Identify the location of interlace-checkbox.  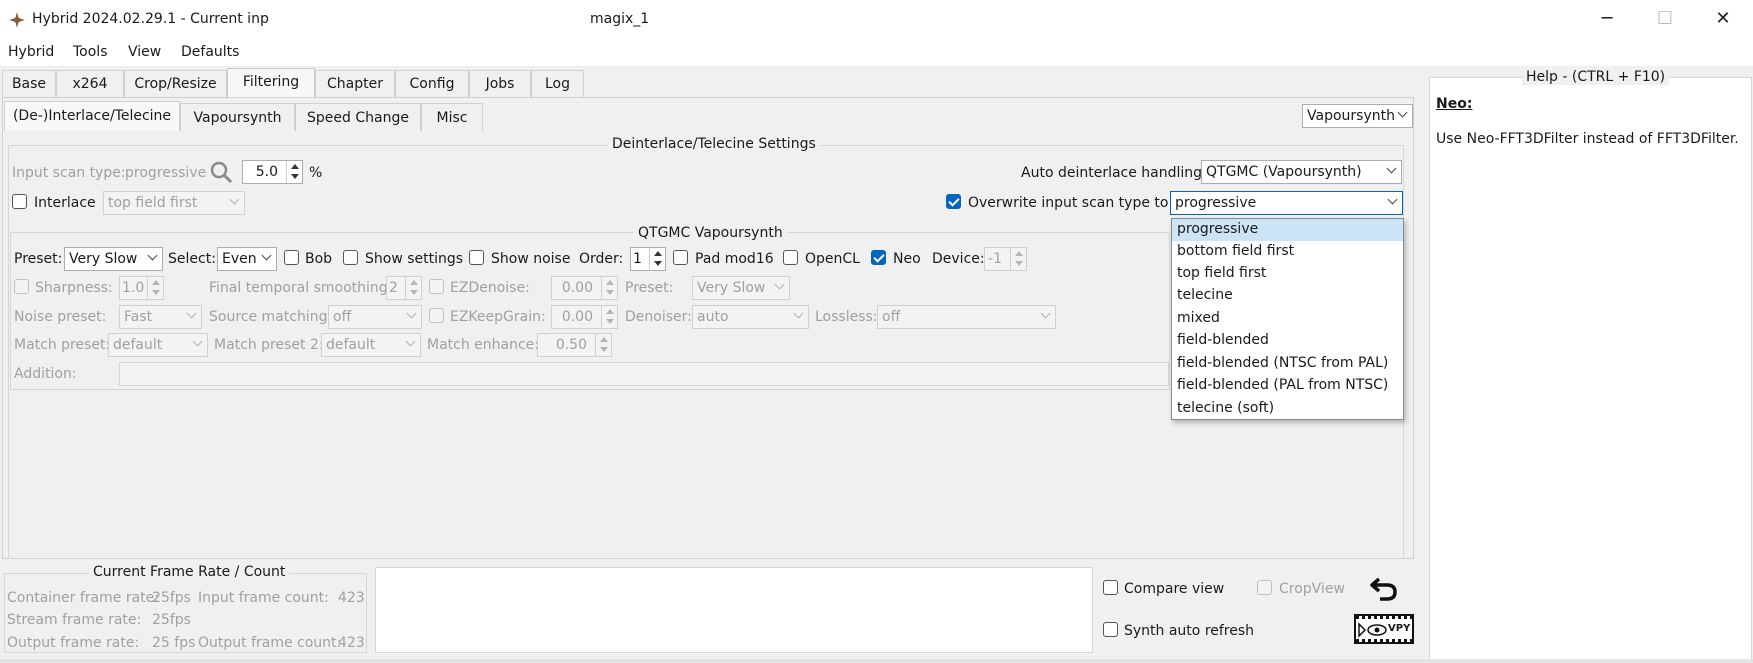
(19, 201).